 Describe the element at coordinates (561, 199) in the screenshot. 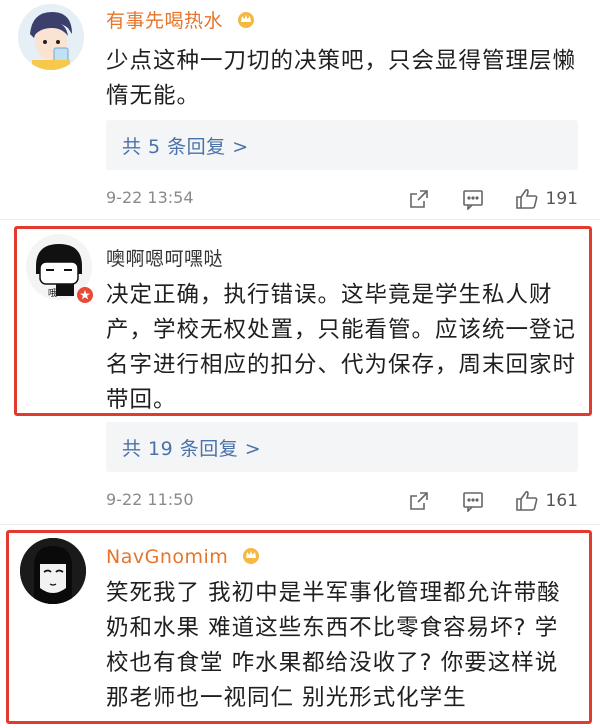

I see `like-count: 191` at that location.